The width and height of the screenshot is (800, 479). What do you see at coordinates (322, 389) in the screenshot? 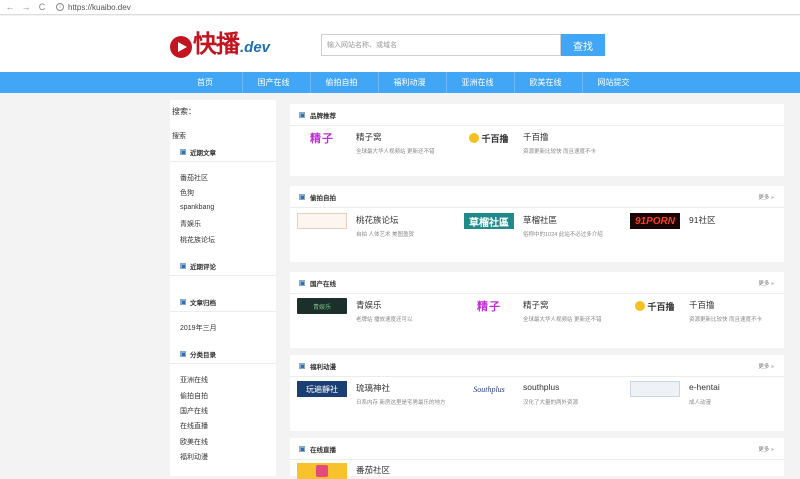
I see `site-thumbnail: 玩遍靜社` at bounding box center [322, 389].